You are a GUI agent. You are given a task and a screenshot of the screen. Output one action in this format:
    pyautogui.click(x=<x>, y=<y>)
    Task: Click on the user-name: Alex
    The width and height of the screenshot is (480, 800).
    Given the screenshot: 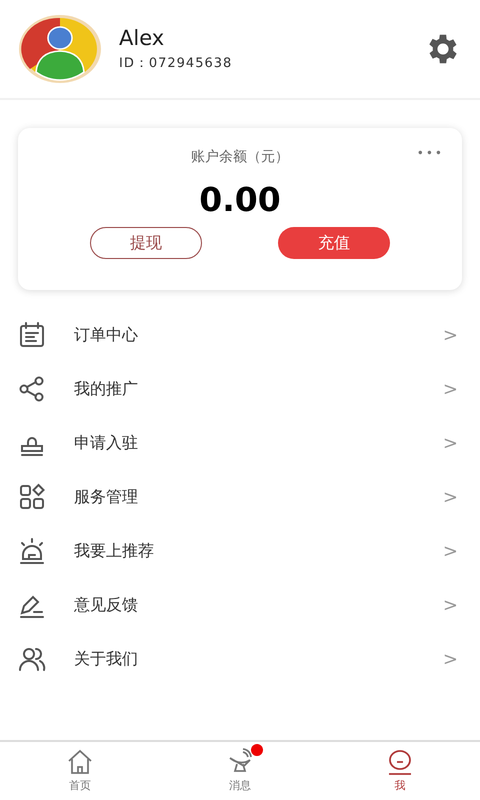 What is the action you would take?
    pyautogui.click(x=142, y=38)
    